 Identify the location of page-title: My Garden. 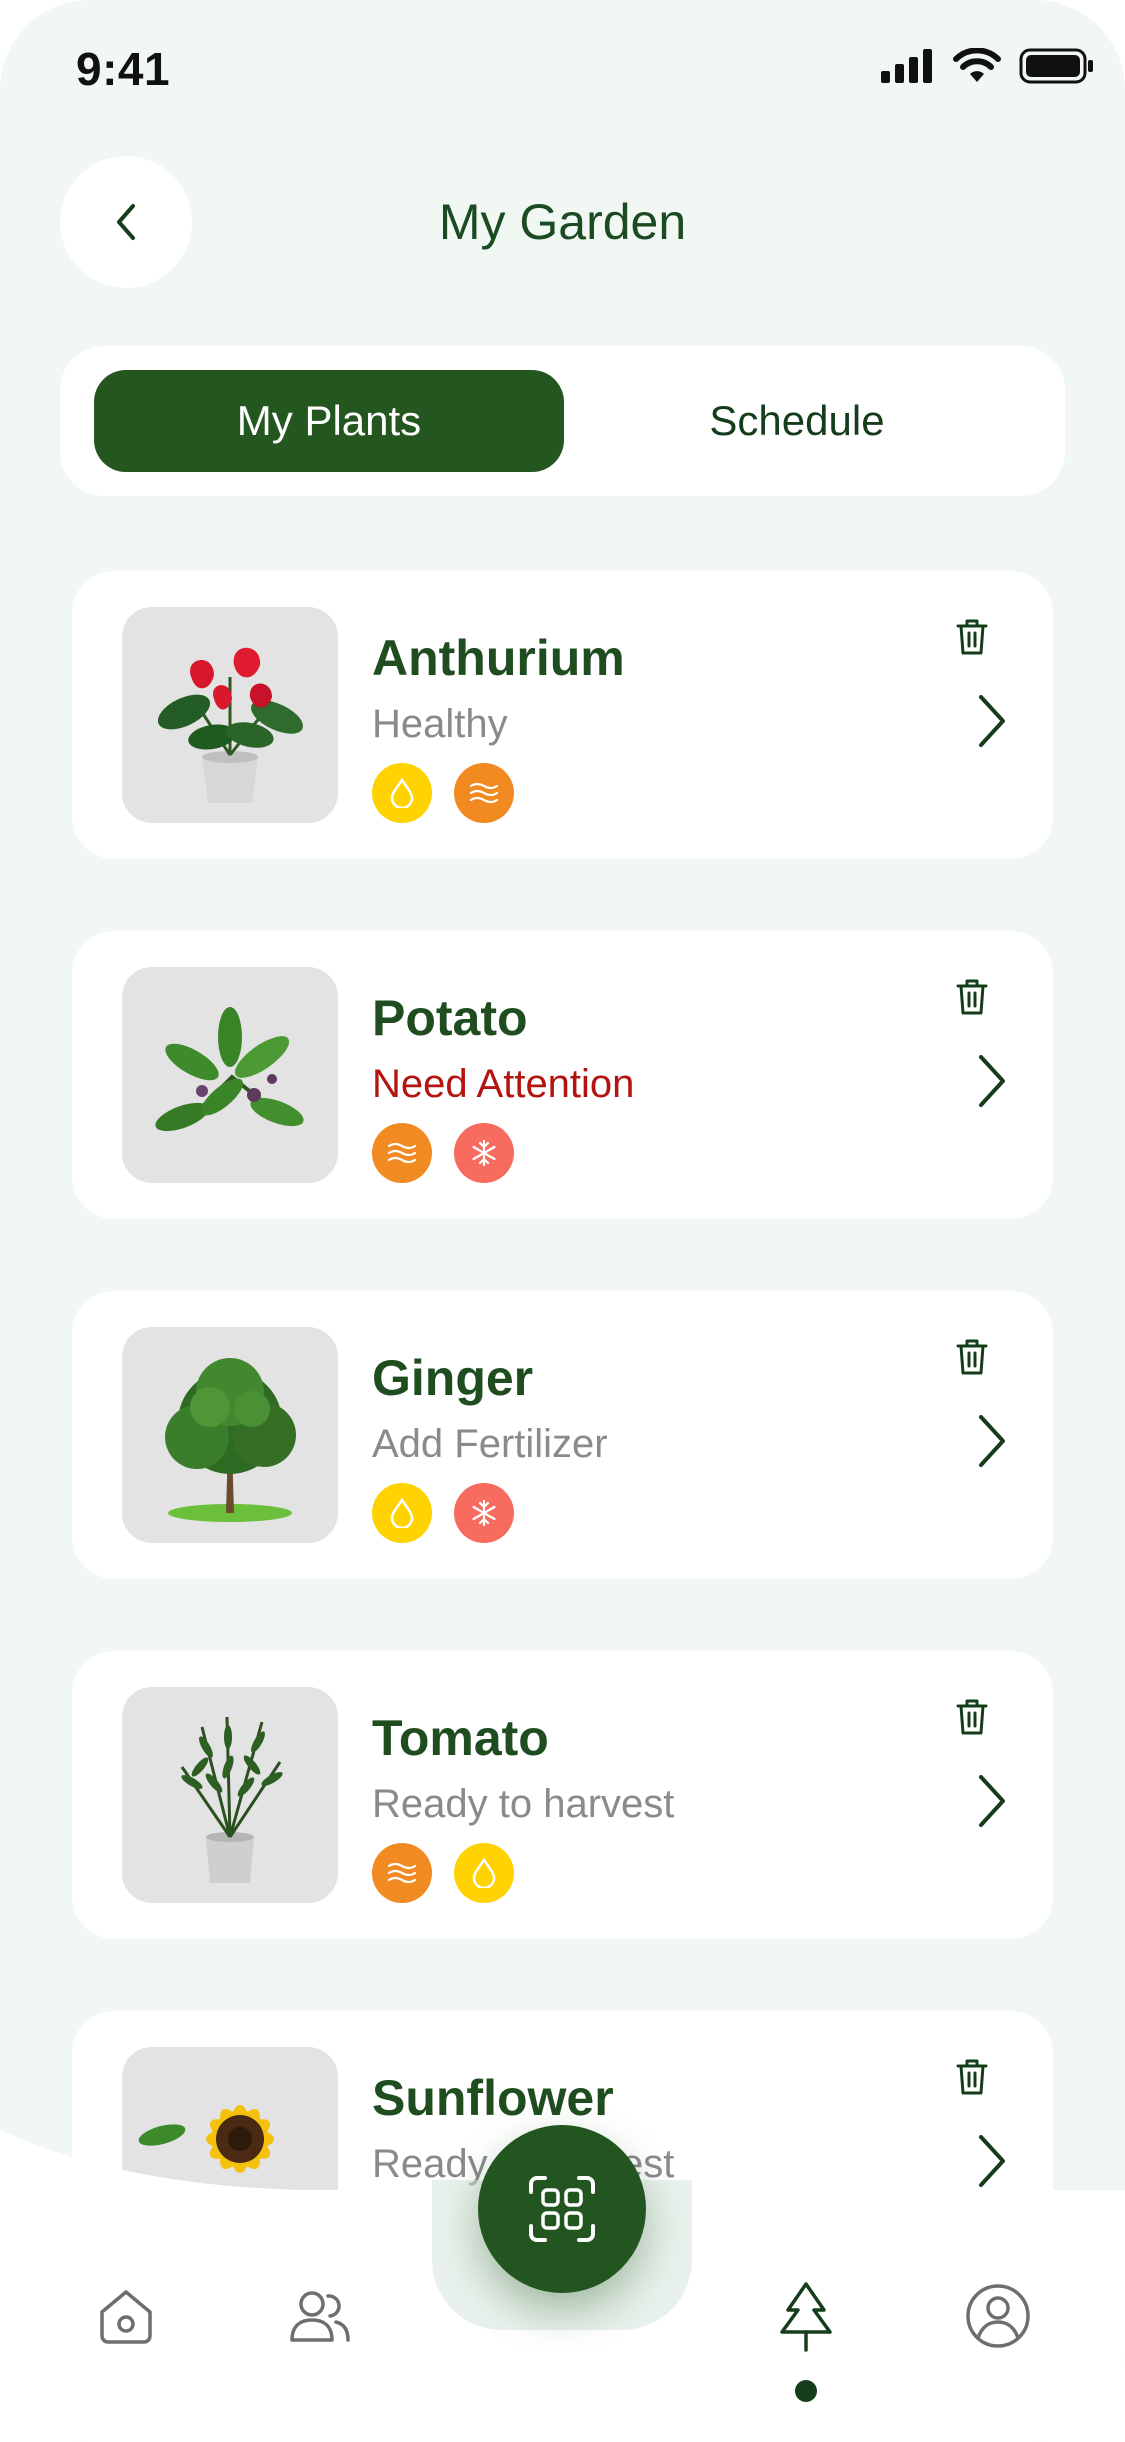
(562, 222).